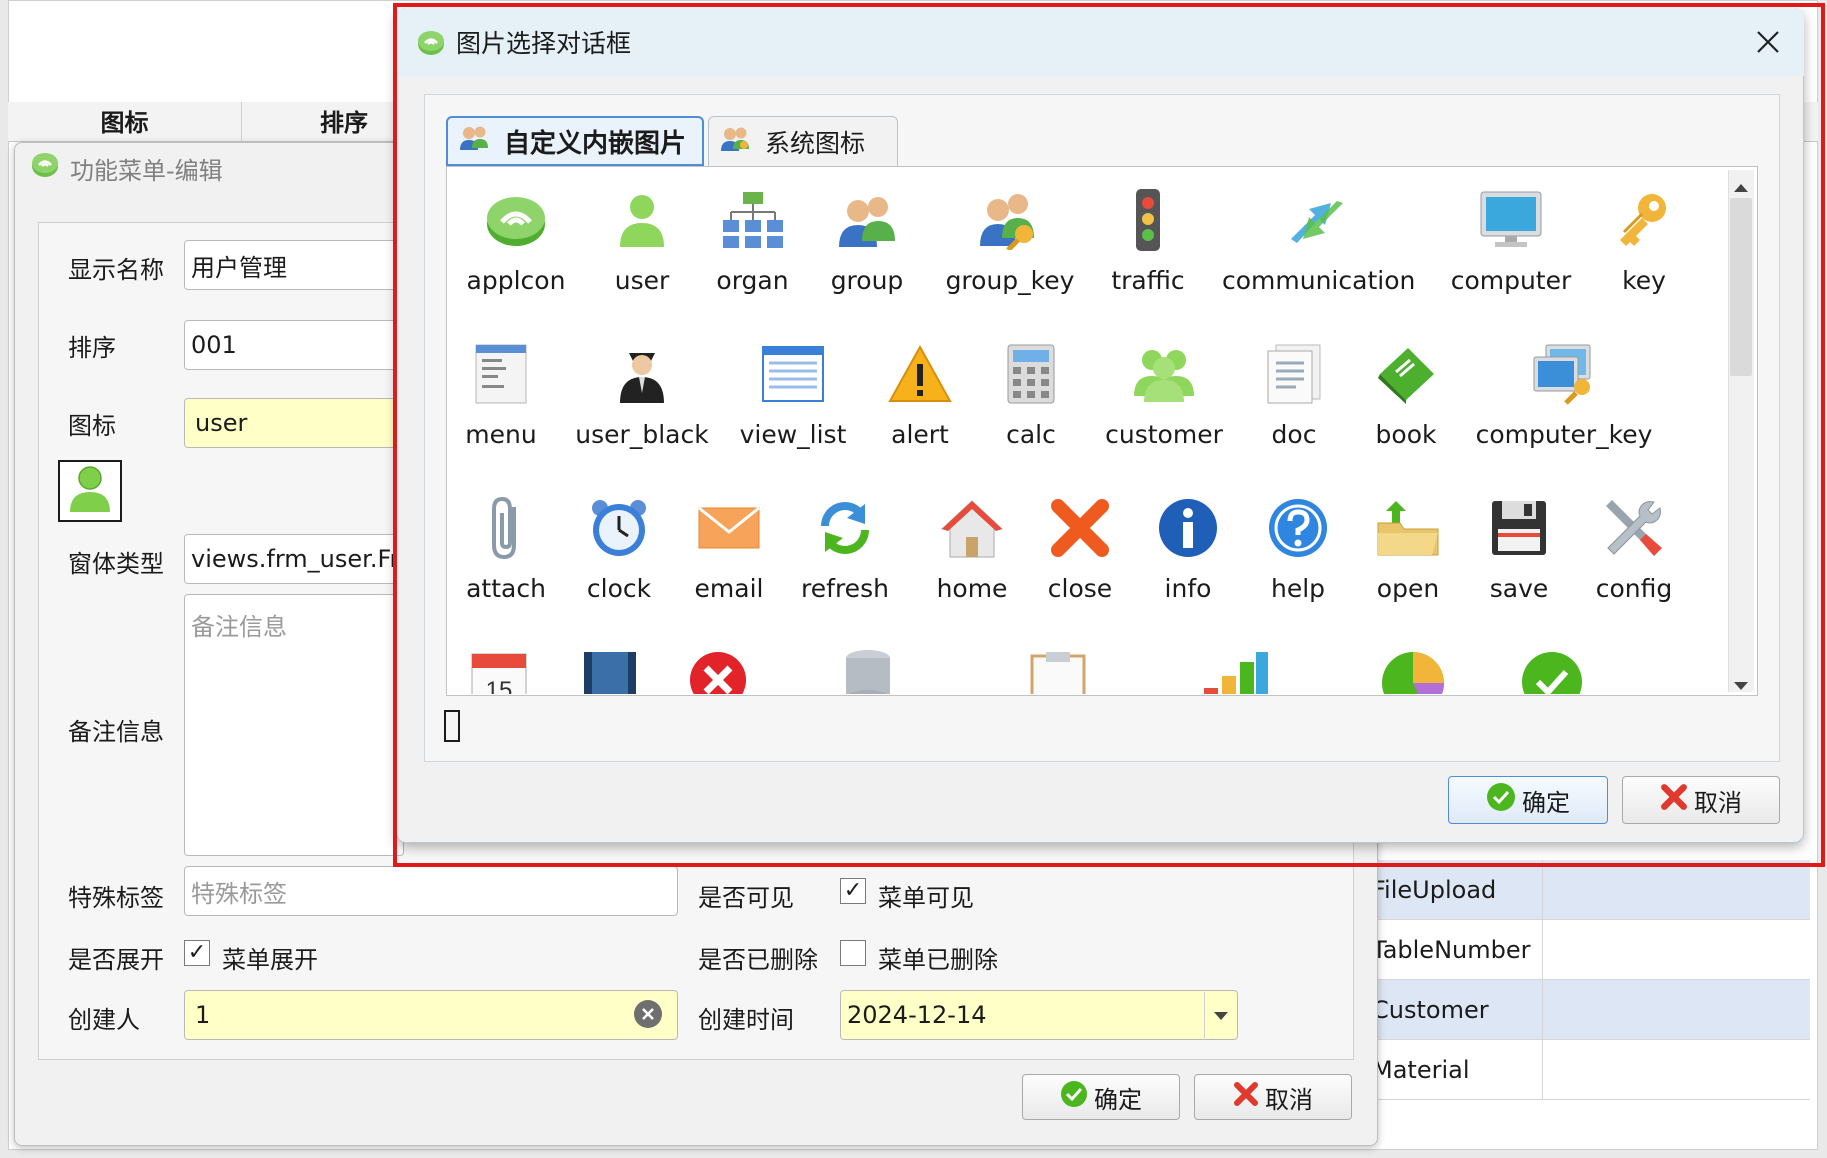 Image resolution: width=1827 pixels, height=1158 pixels. What do you see at coordinates (1220, 1015) in the screenshot?
I see `date-dropdown-button` at bounding box center [1220, 1015].